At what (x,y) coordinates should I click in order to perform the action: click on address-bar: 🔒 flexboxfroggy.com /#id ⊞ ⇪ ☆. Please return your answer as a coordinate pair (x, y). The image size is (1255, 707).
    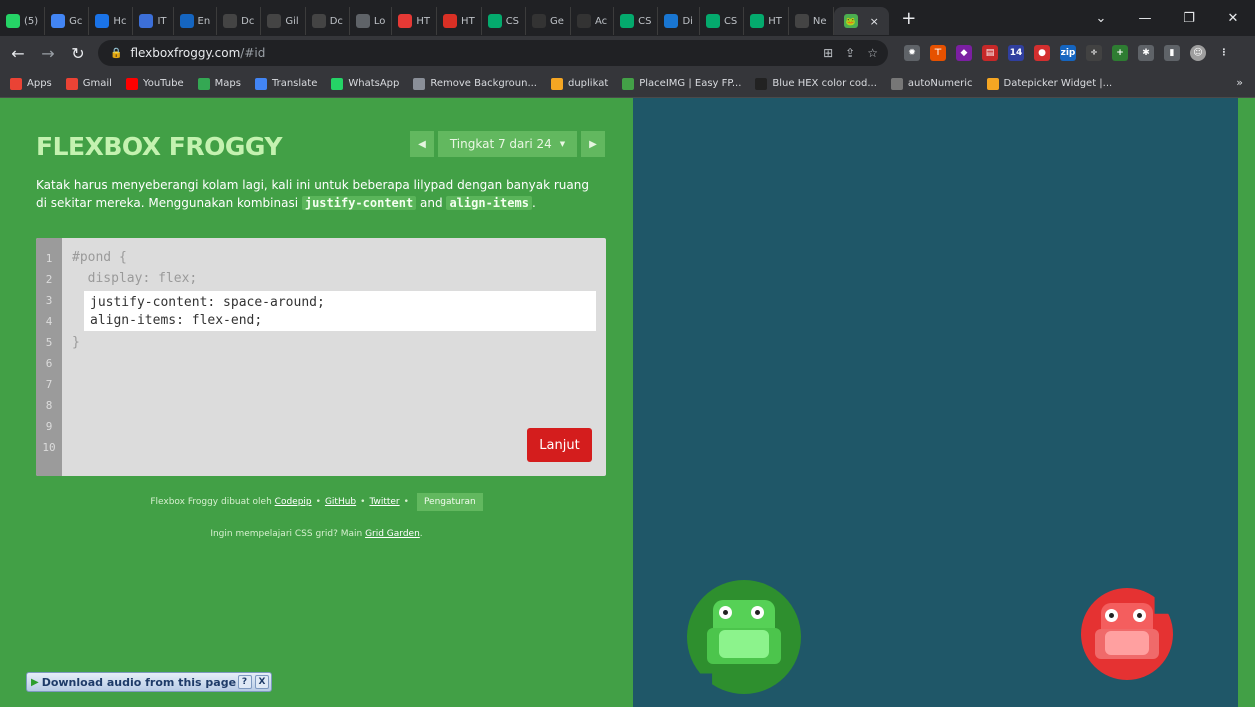
    Looking at the image, I should click on (493, 53).